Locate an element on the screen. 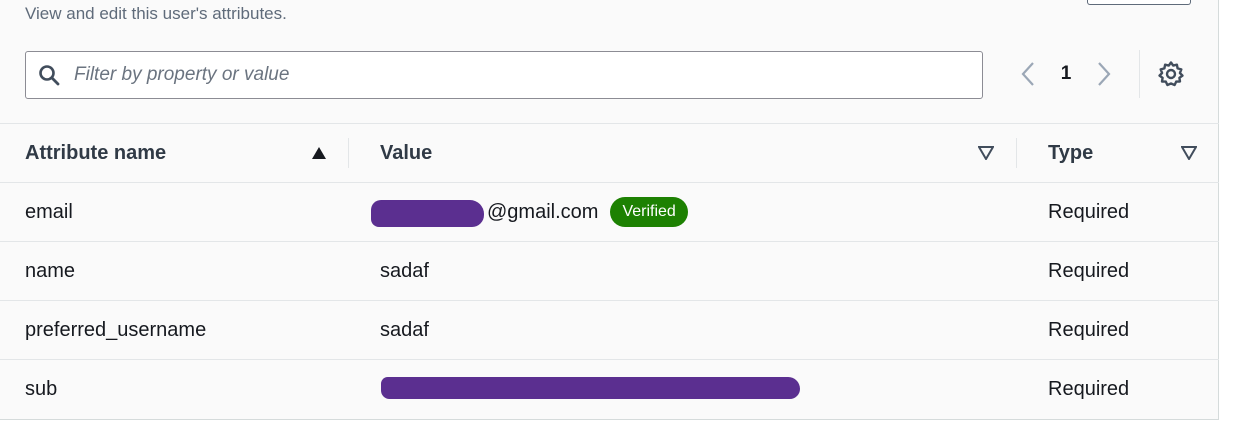  table-row: name sadaf Required is located at coordinates (609, 270).